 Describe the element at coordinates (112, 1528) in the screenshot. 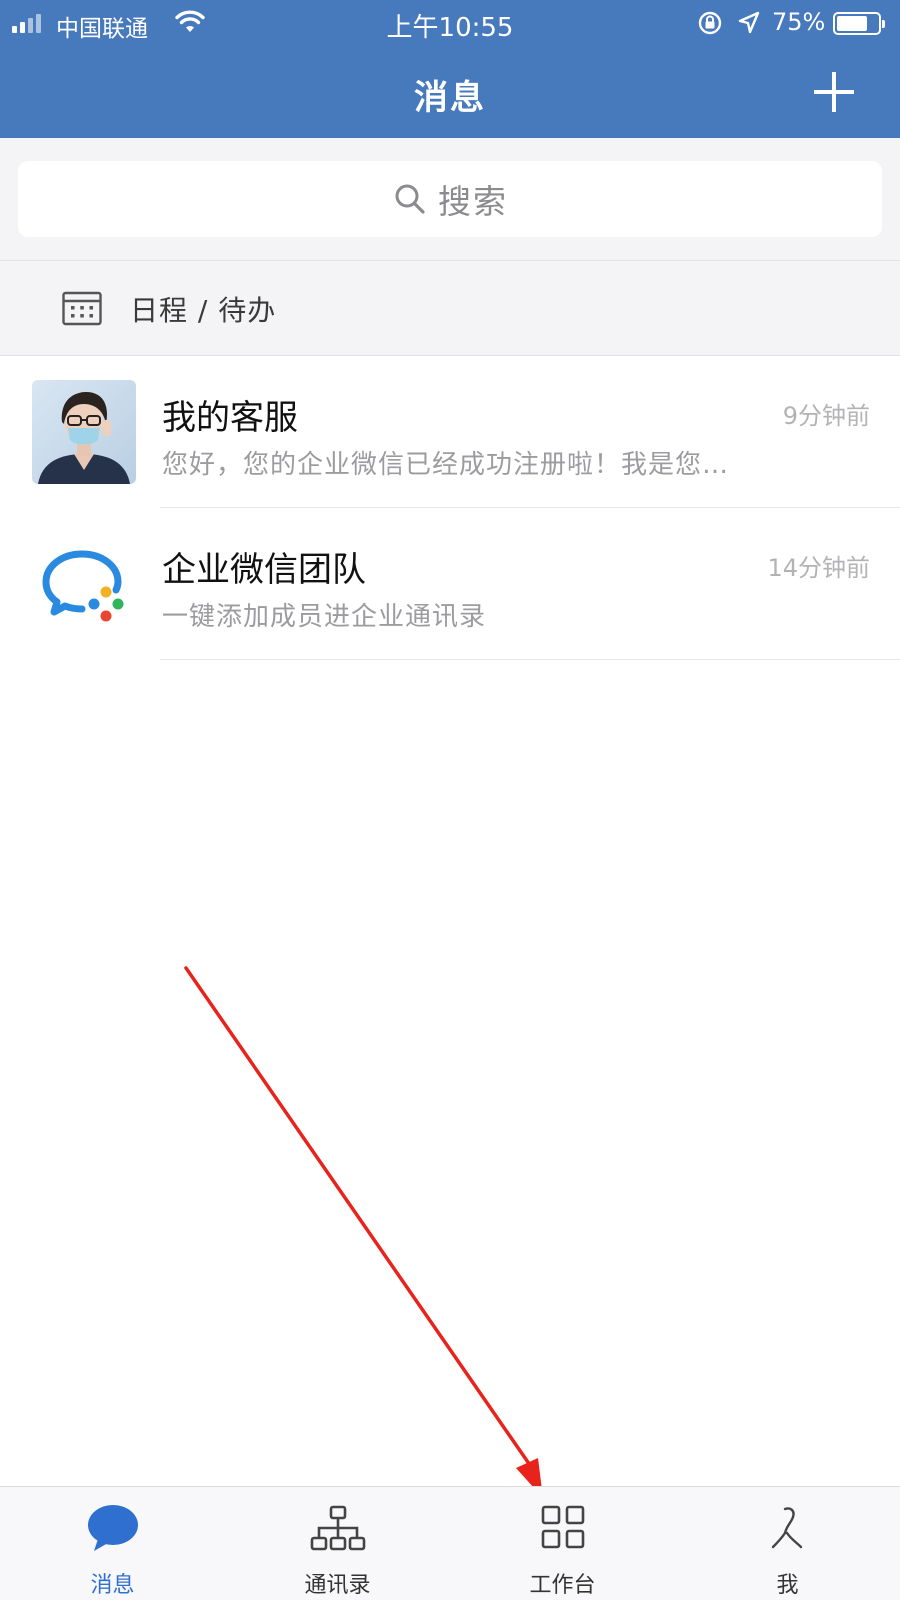

I see `chat-bubble-icon` at that location.